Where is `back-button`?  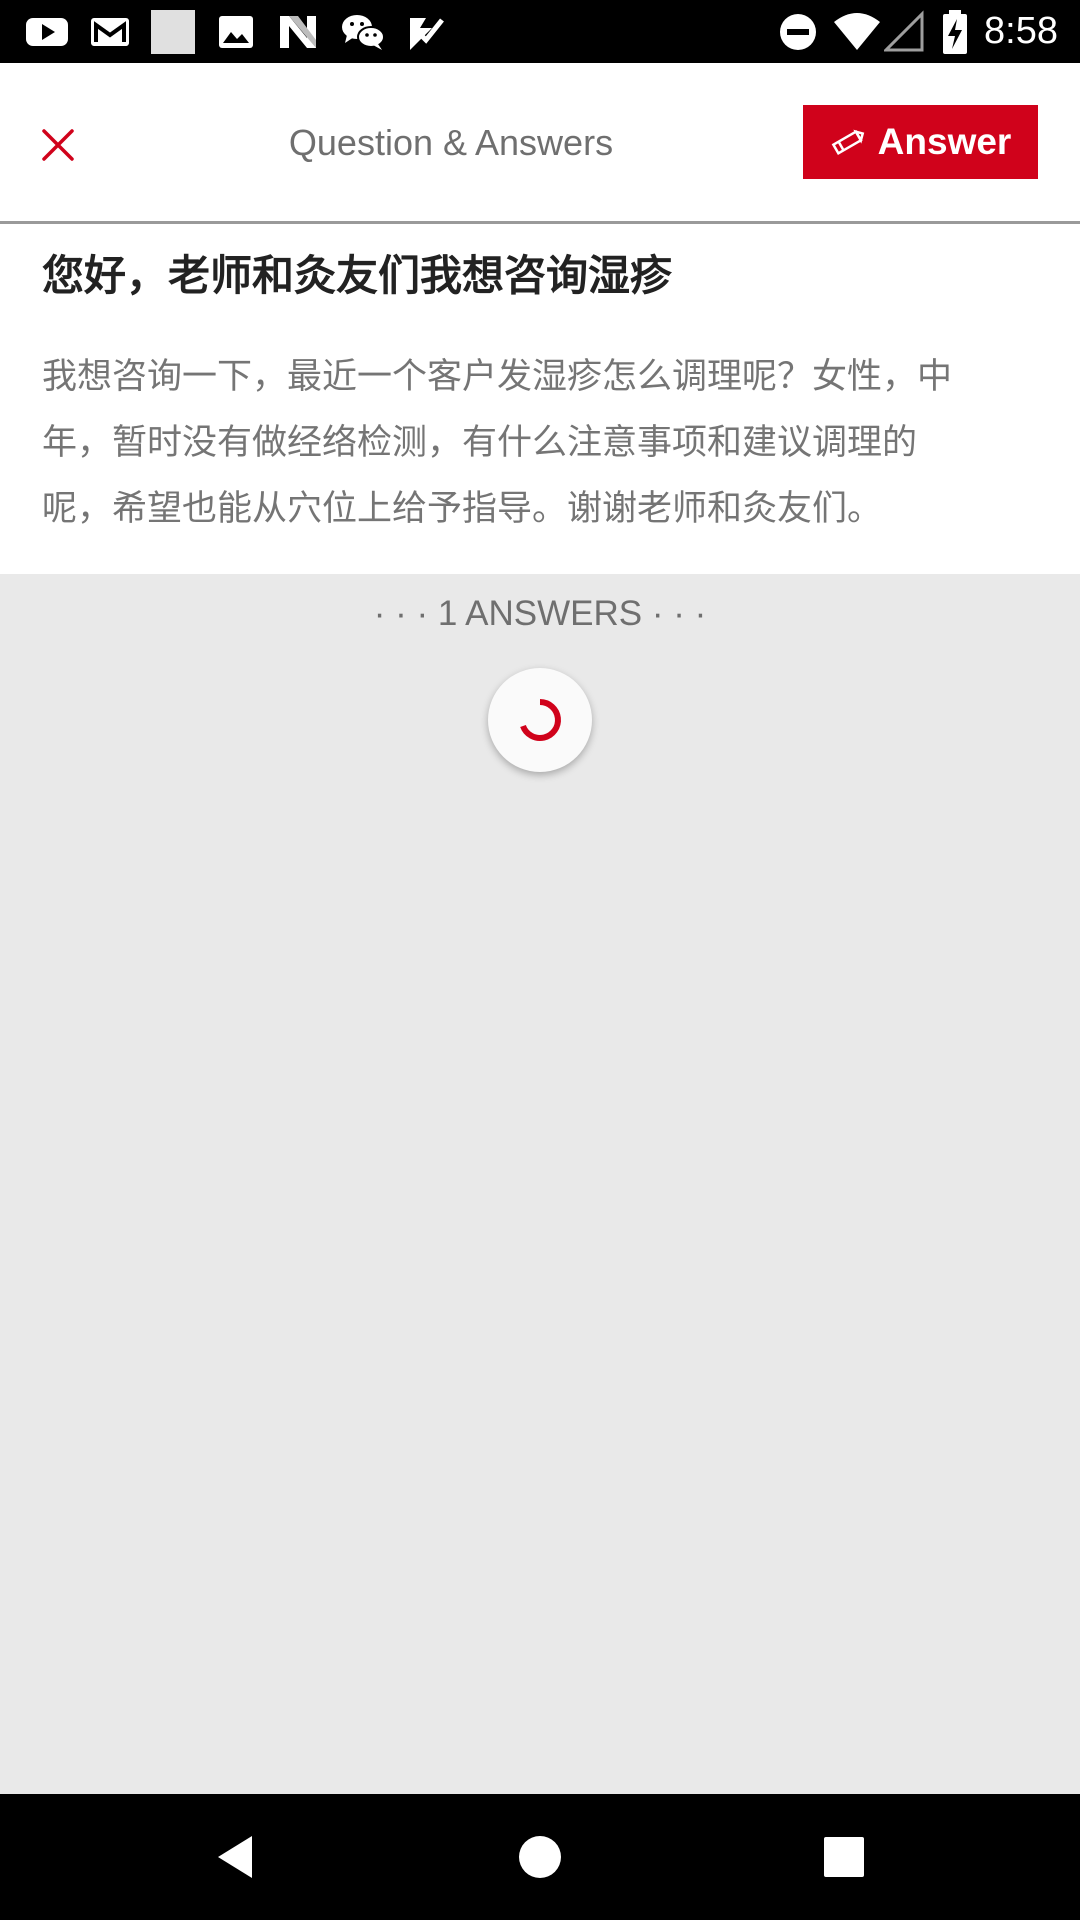
back-button is located at coordinates (237, 1857).